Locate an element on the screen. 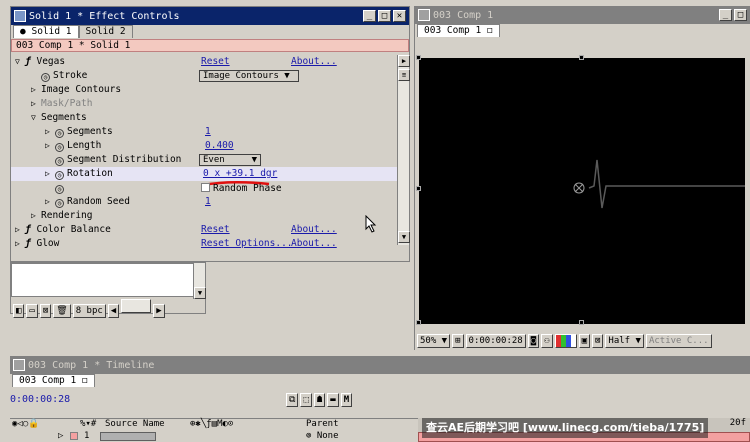 The width and height of the screenshot is (750, 442). motion-blur-icon: M is located at coordinates (346, 400).